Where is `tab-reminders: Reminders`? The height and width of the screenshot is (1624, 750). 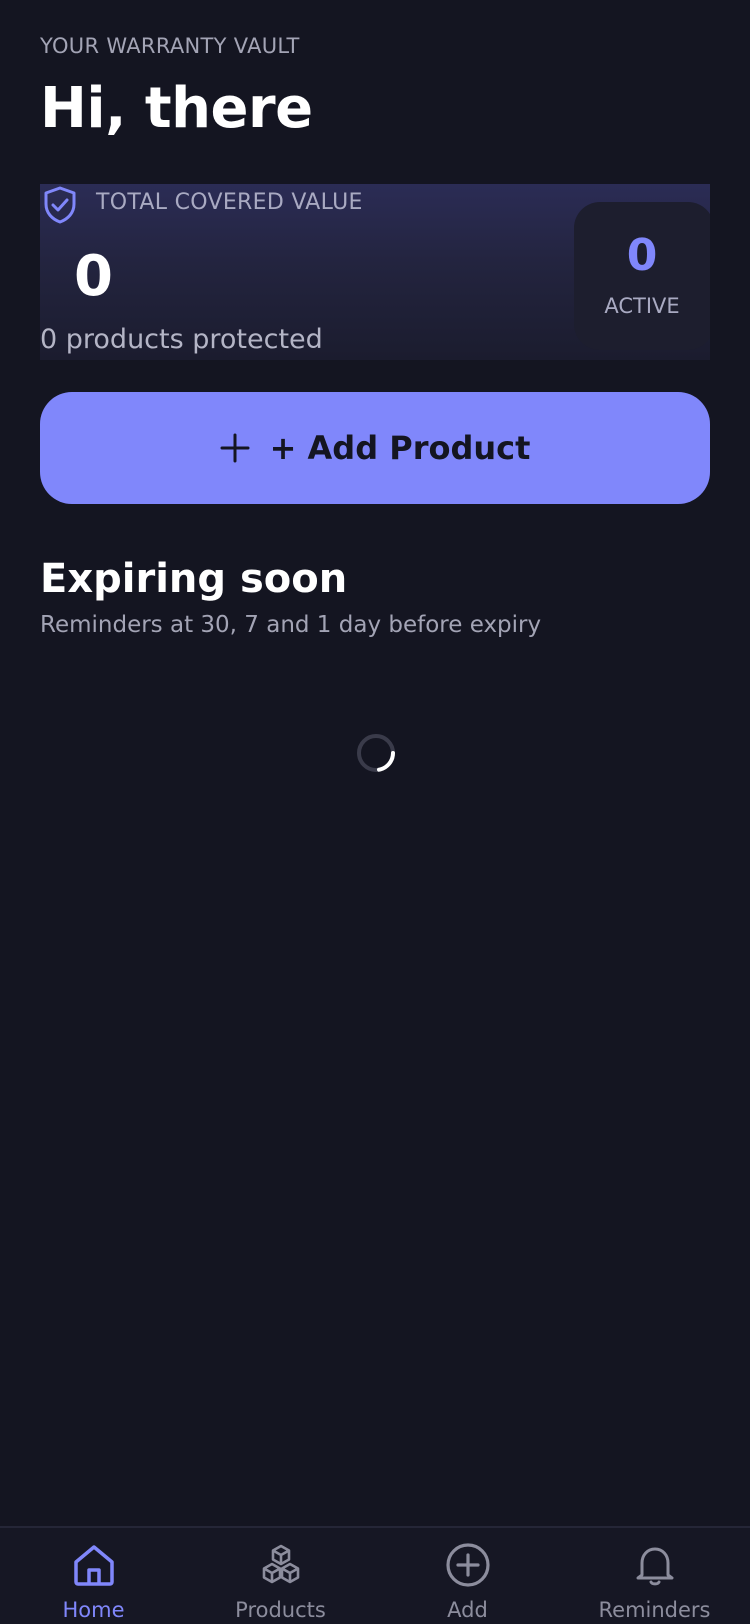 tab-reminders: Reminders is located at coordinates (654, 1576).